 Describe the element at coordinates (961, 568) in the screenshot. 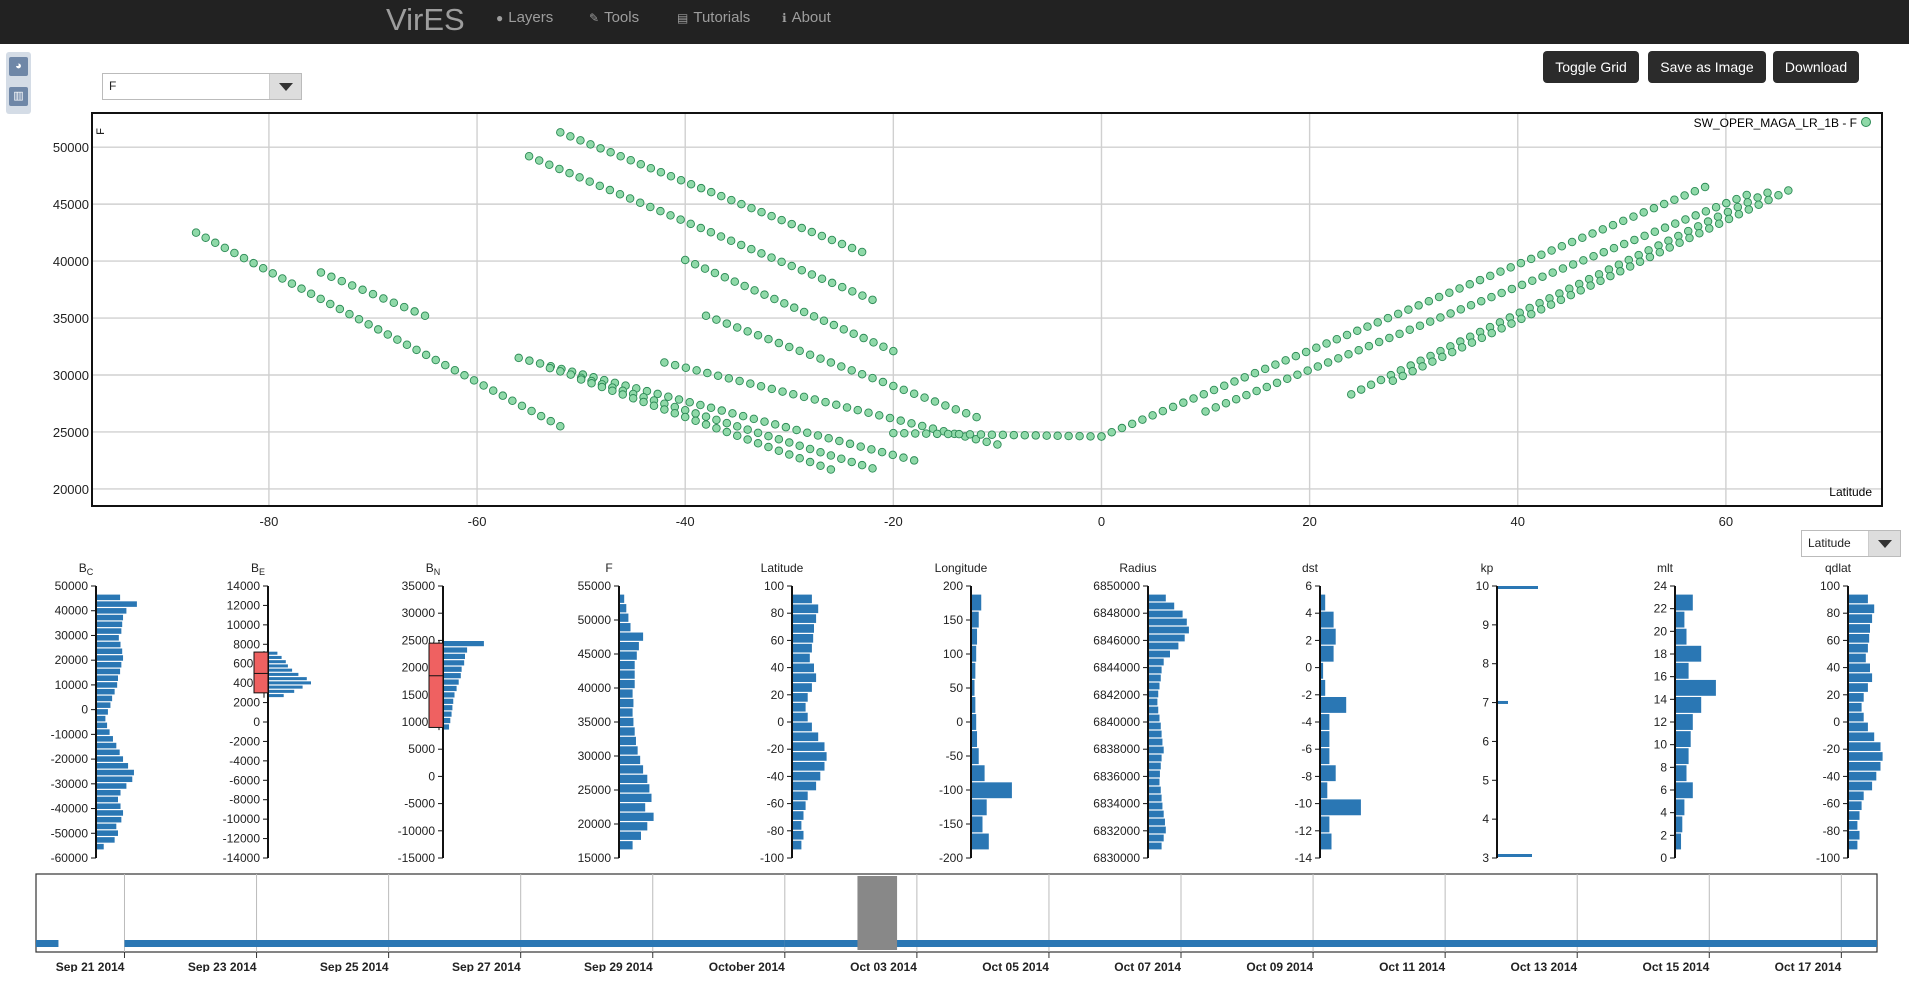

I see `histogram-title: Longitude` at that location.